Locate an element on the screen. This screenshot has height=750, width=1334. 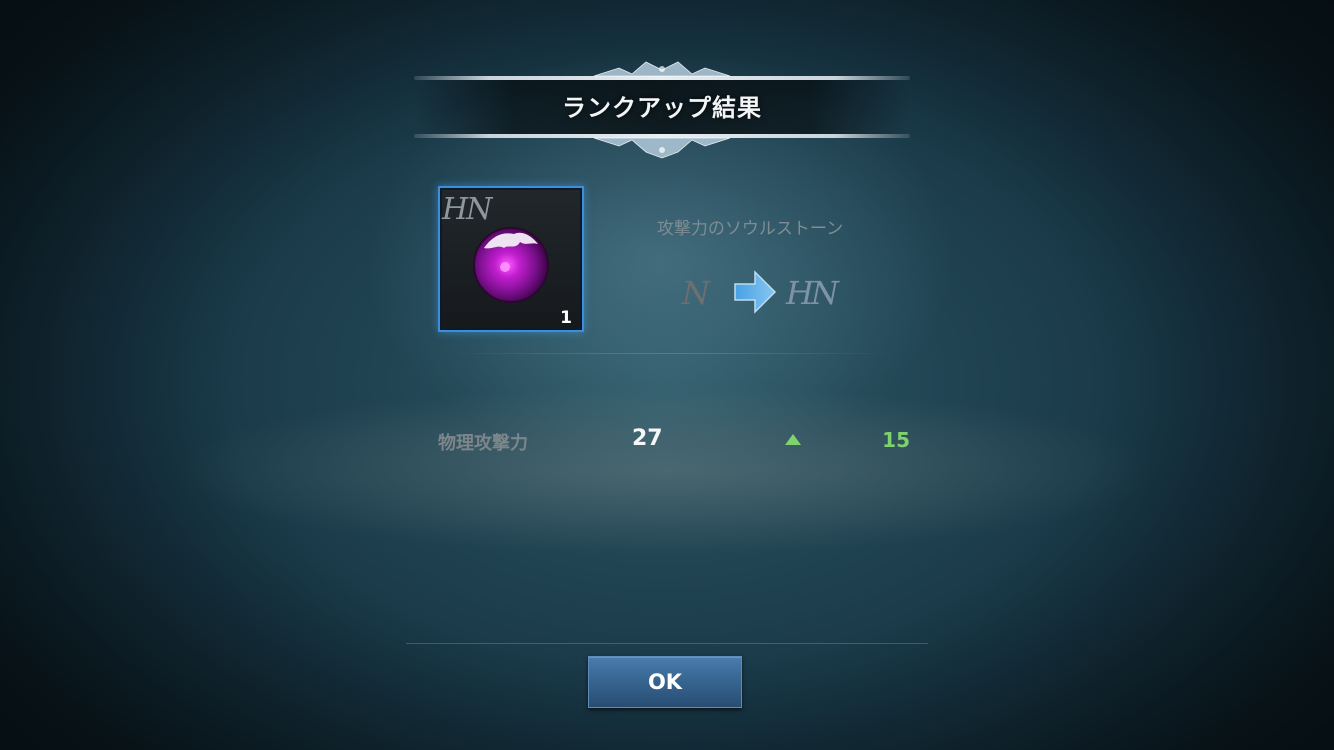
section-divider is located at coordinates (670, 353).